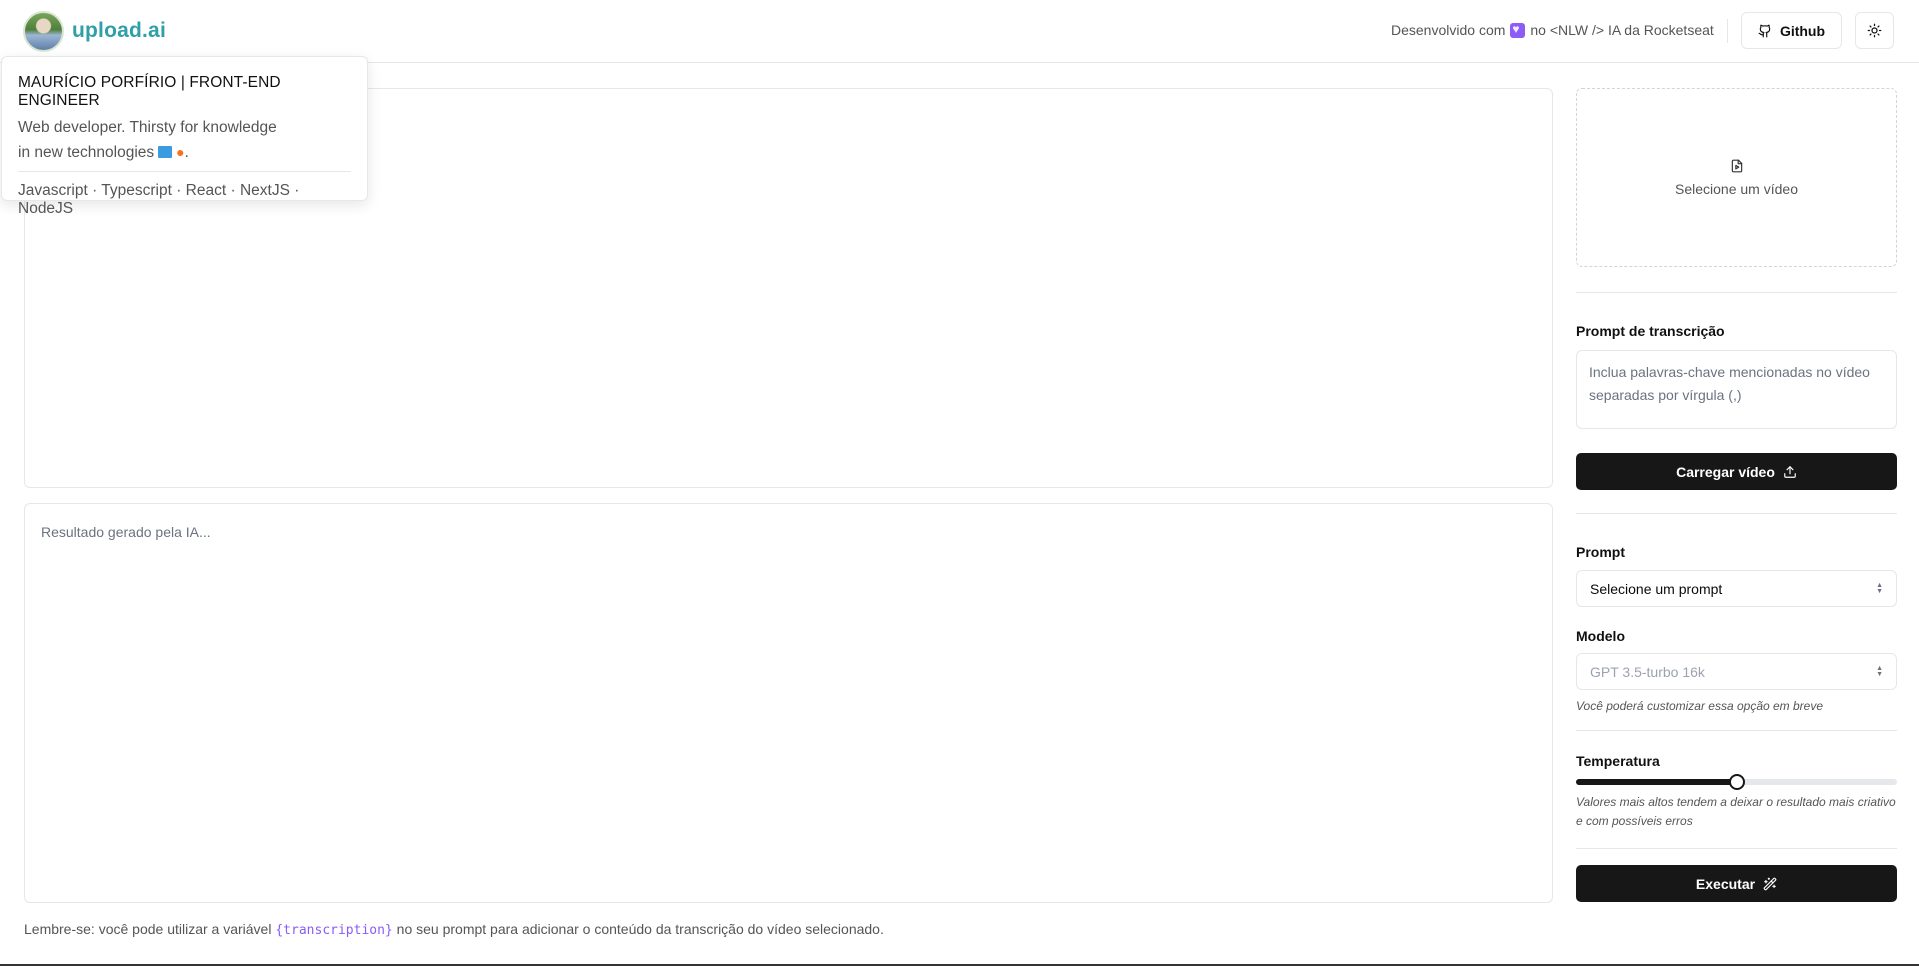 This screenshot has width=1919, height=966. I want to click on github-button: Github, so click(1791, 30).